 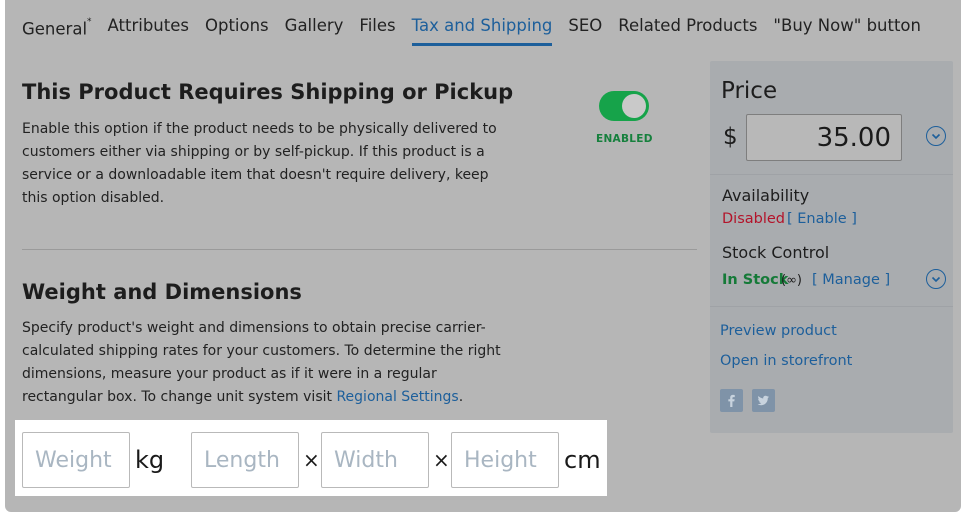 I want to click on currency-symbol: $, so click(x=730, y=137).